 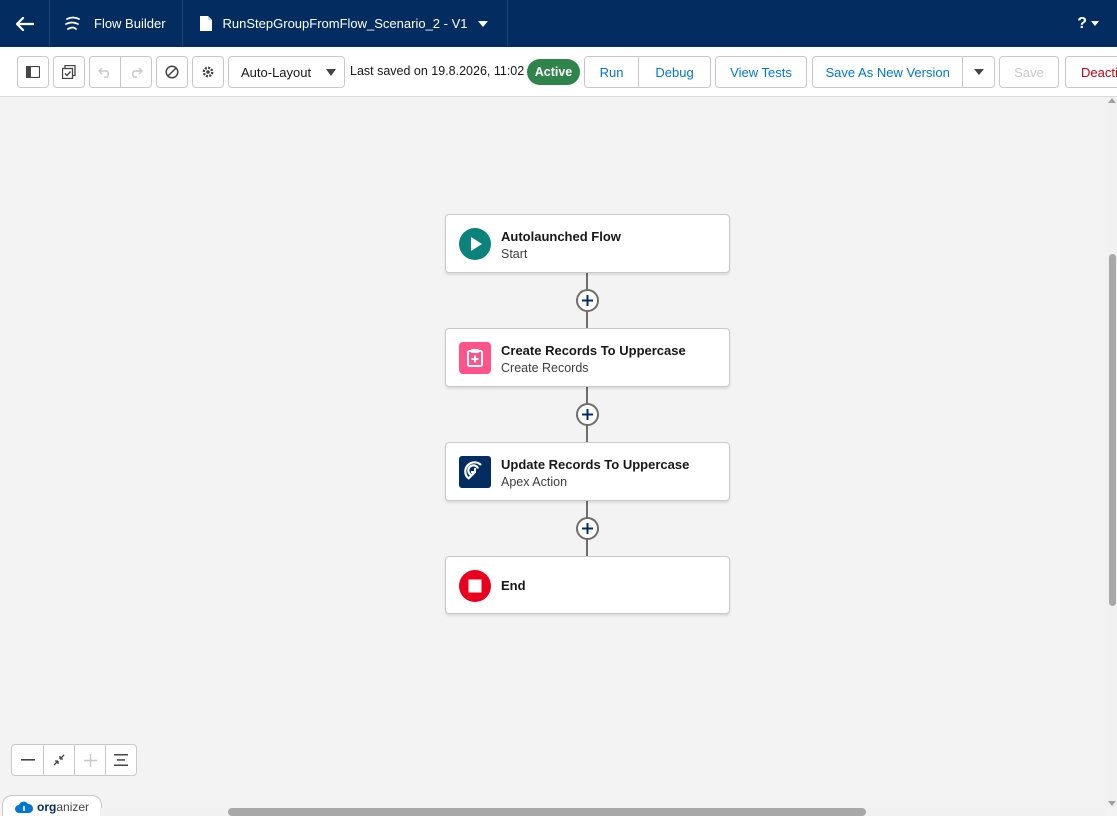 I want to click on node-subtitle: Start, so click(x=514, y=254).